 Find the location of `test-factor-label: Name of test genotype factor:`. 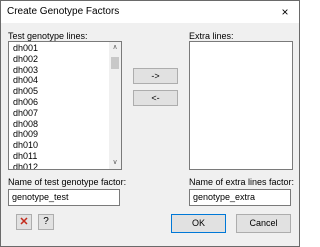

test-factor-label: Name of test genotype factor: is located at coordinates (67, 182).